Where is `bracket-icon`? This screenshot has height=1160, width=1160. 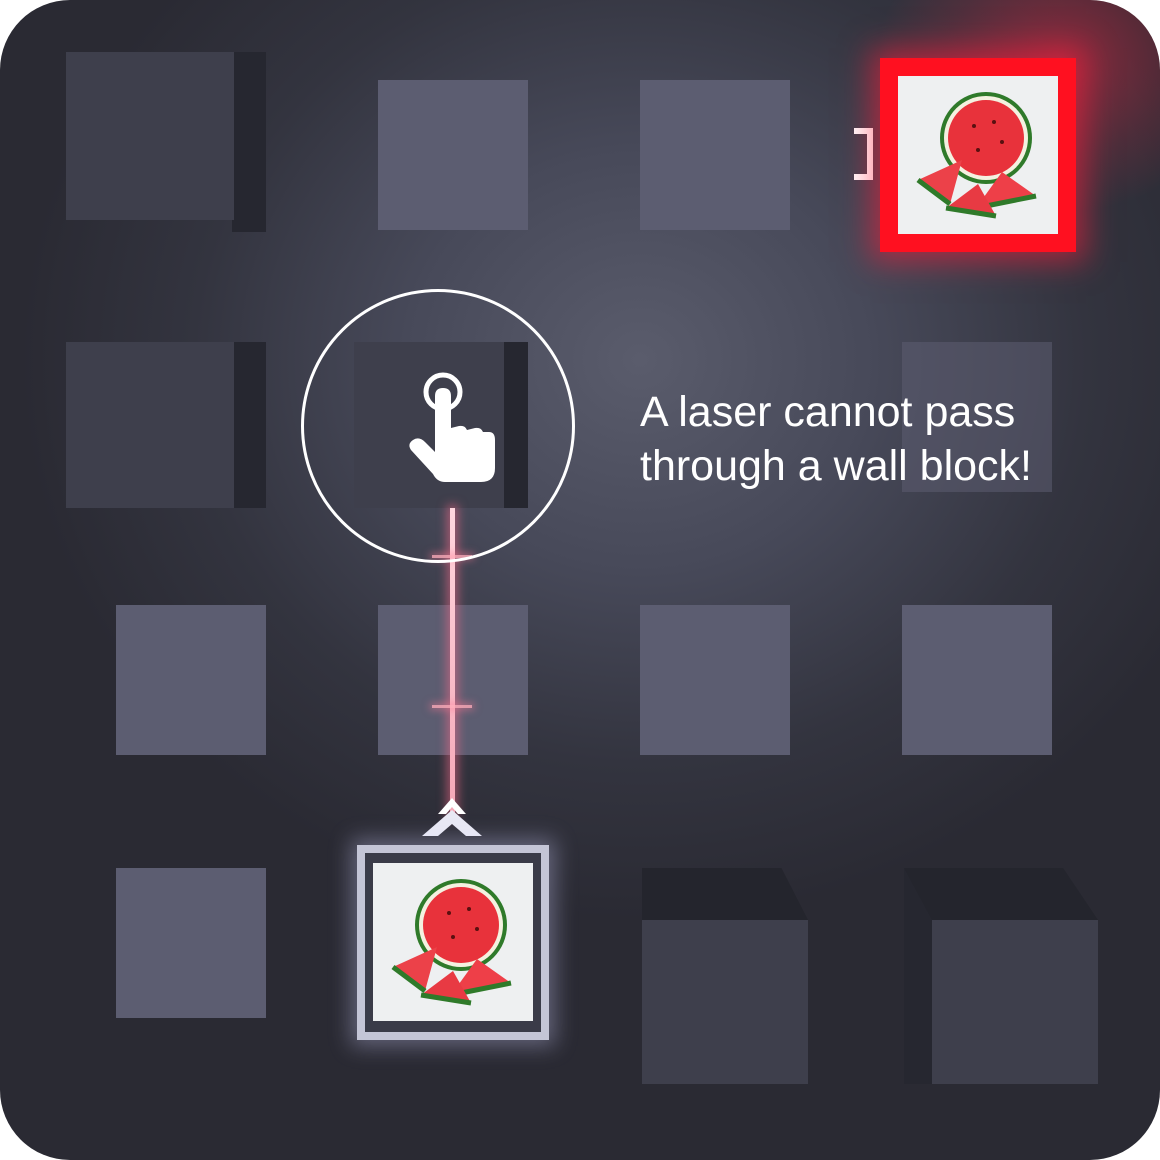 bracket-icon is located at coordinates (863, 154).